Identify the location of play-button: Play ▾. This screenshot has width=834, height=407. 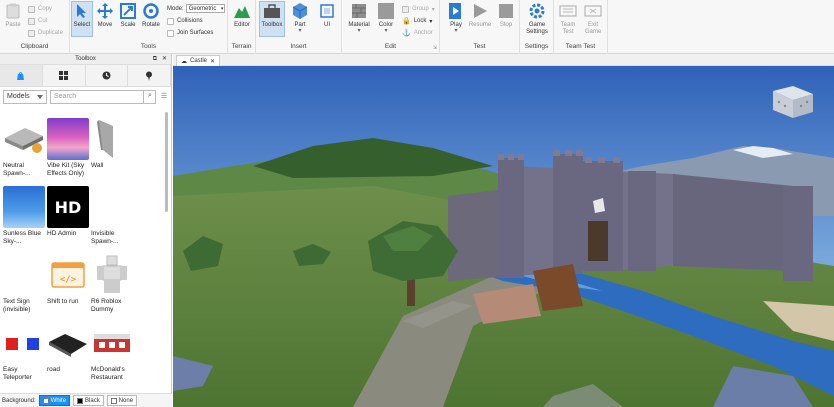
(456, 18).